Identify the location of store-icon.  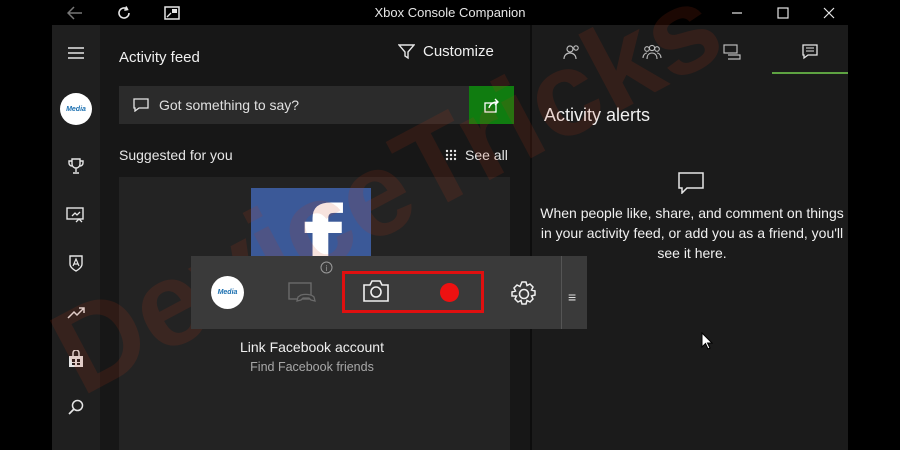
(76, 359).